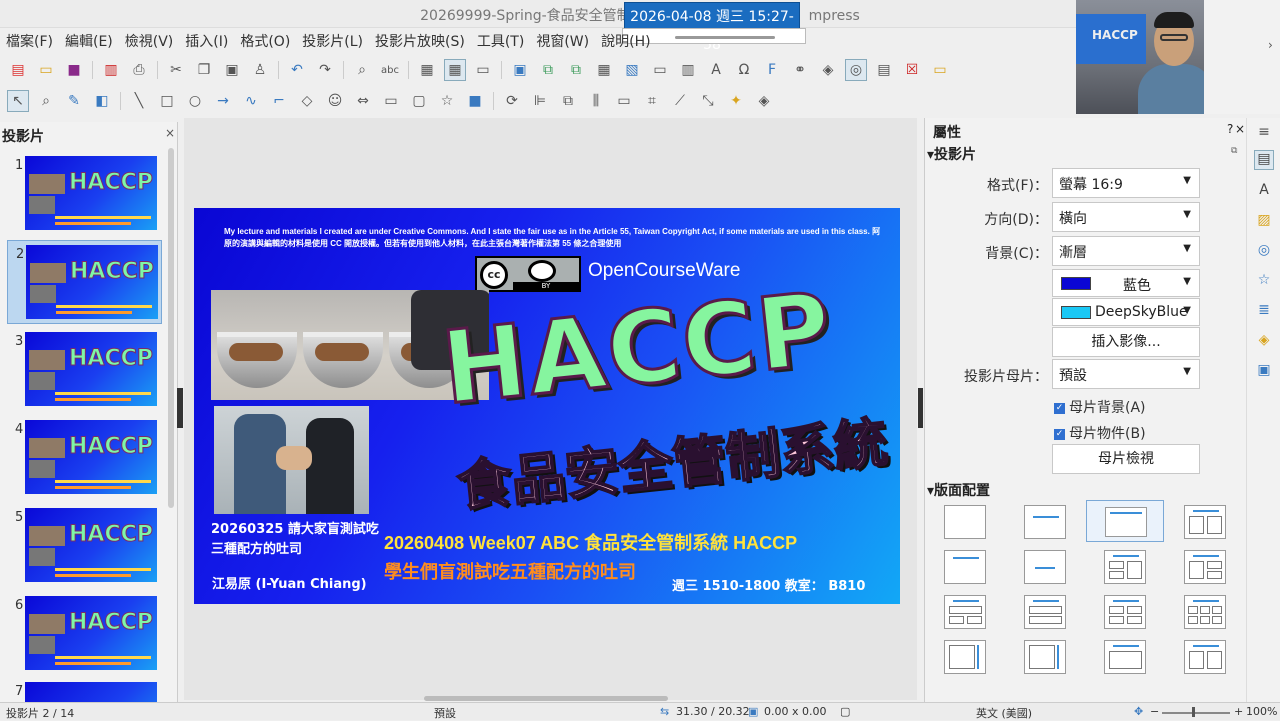 Image resolution: width=1280 pixels, height=721 pixels. Describe the element at coordinates (206, 41) in the screenshot. I see `menu-insert: 插入(I)` at that location.